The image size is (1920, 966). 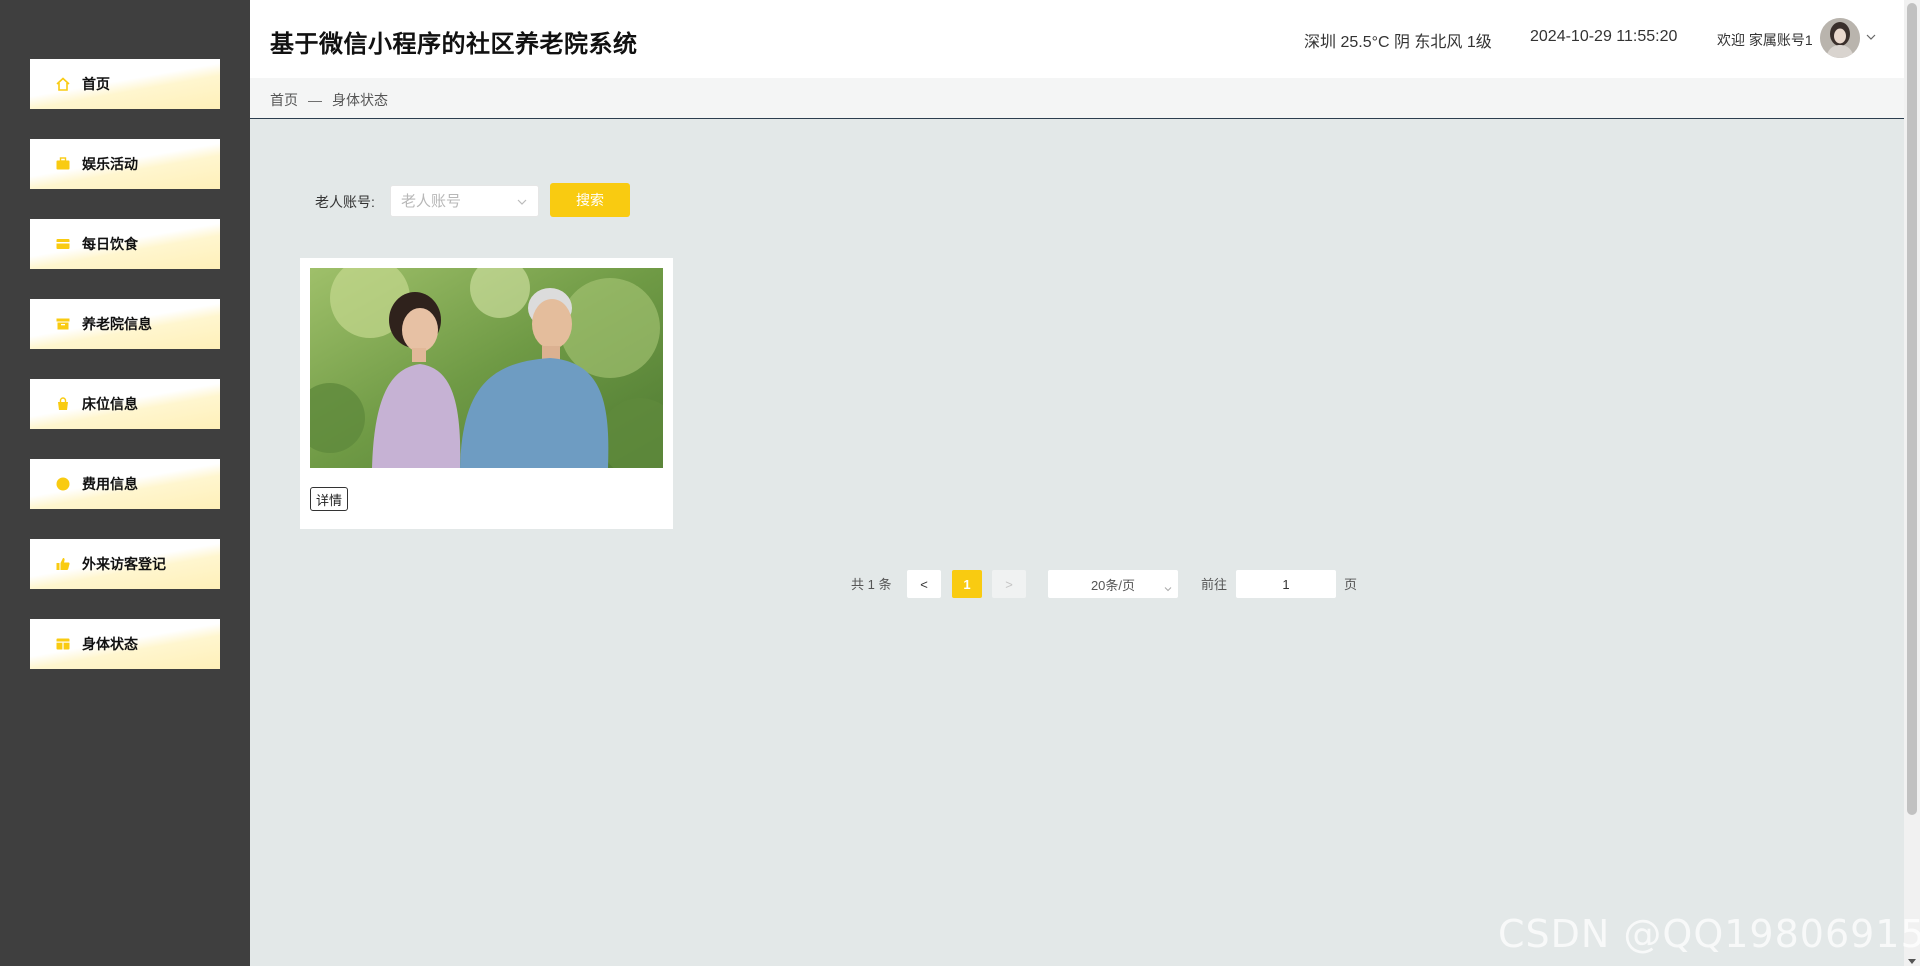 I want to click on sidebar-item-label: 身体状态, so click(x=110, y=644).